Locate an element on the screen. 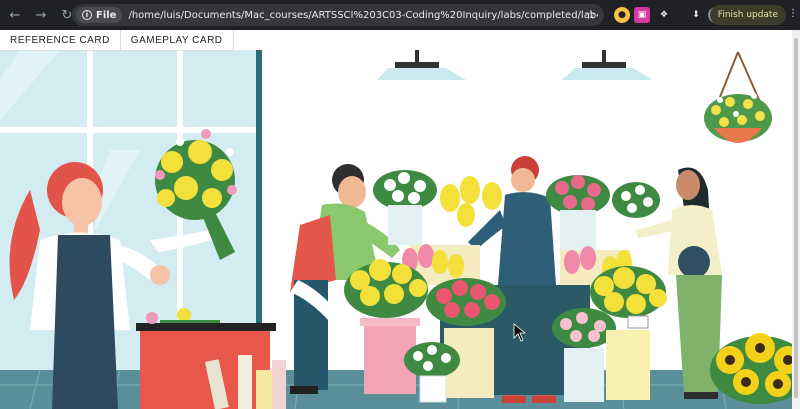 This screenshot has width=800, height=409. scrollbar-thumb is located at coordinates (796, 218).